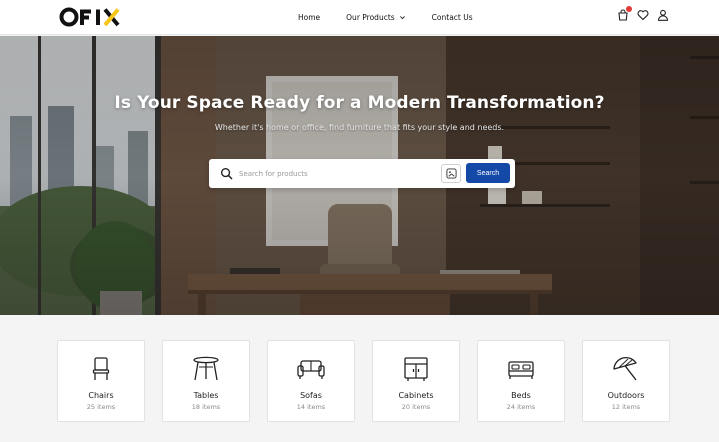 This screenshot has width=719, height=442. I want to click on header-actions, so click(642, 14).